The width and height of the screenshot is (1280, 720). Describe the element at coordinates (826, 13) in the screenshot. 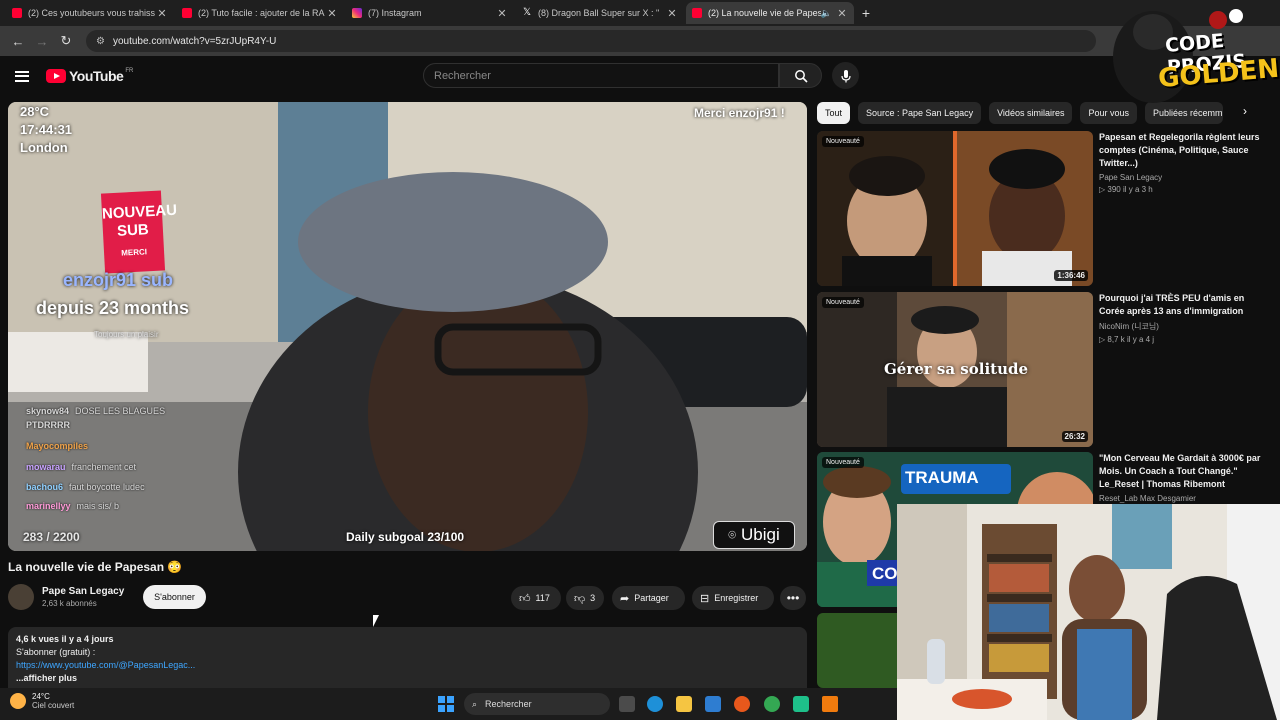

I see `speaker-icon: 🔈` at that location.